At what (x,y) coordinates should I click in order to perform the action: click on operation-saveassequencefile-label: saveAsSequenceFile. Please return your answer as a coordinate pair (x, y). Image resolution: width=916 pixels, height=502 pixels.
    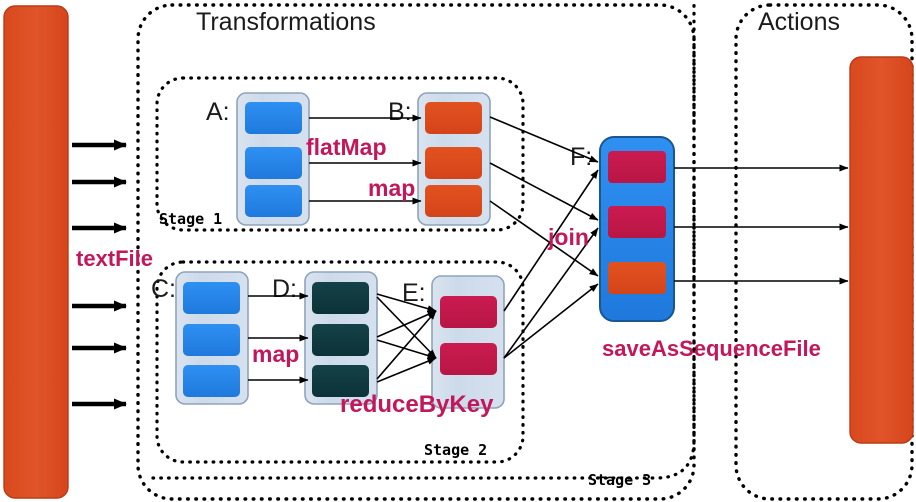
    Looking at the image, I should click on (711, 348).